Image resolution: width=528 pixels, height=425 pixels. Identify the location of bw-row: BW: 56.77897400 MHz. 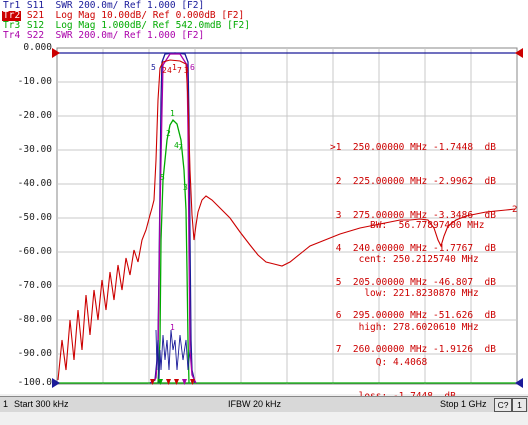
(427, 225).